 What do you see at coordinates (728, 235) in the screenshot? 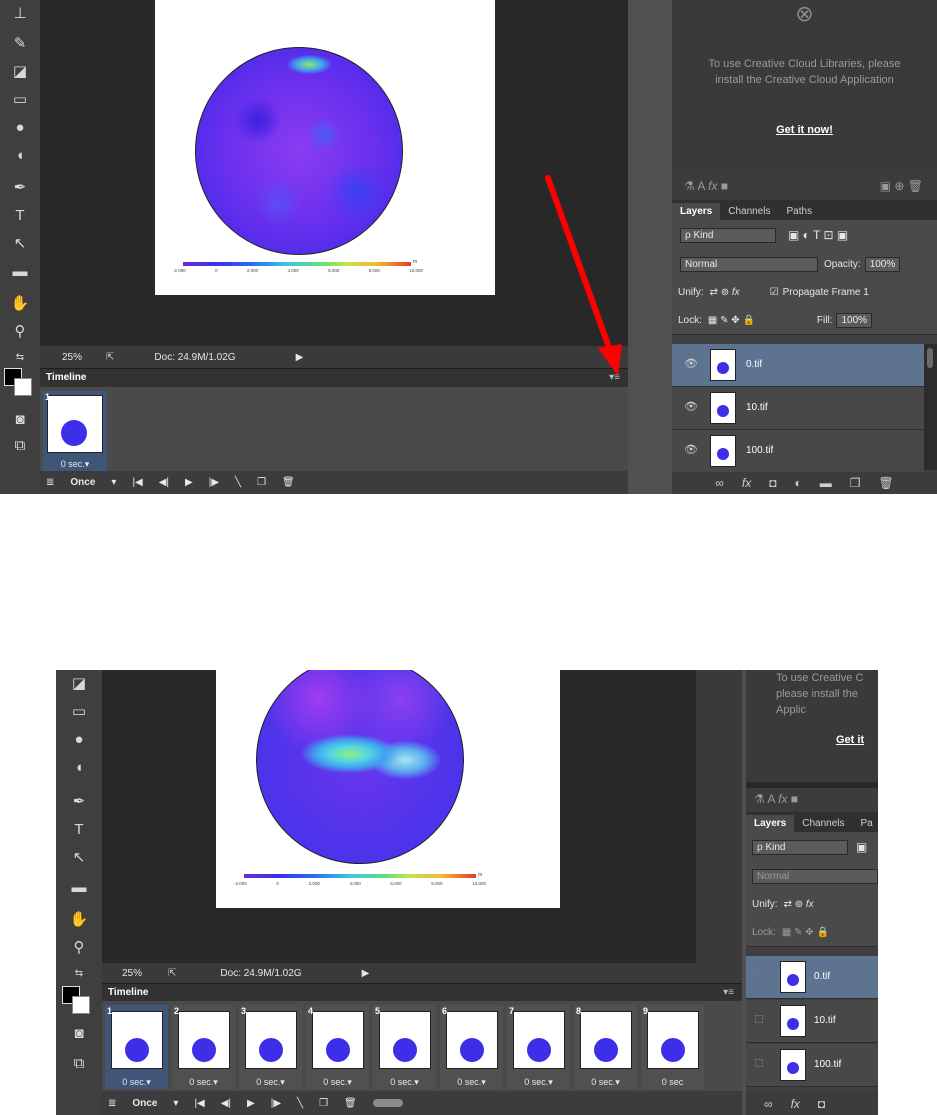
I see `filter-kind-select: ρ Kind` at bounding box center [728, 235].